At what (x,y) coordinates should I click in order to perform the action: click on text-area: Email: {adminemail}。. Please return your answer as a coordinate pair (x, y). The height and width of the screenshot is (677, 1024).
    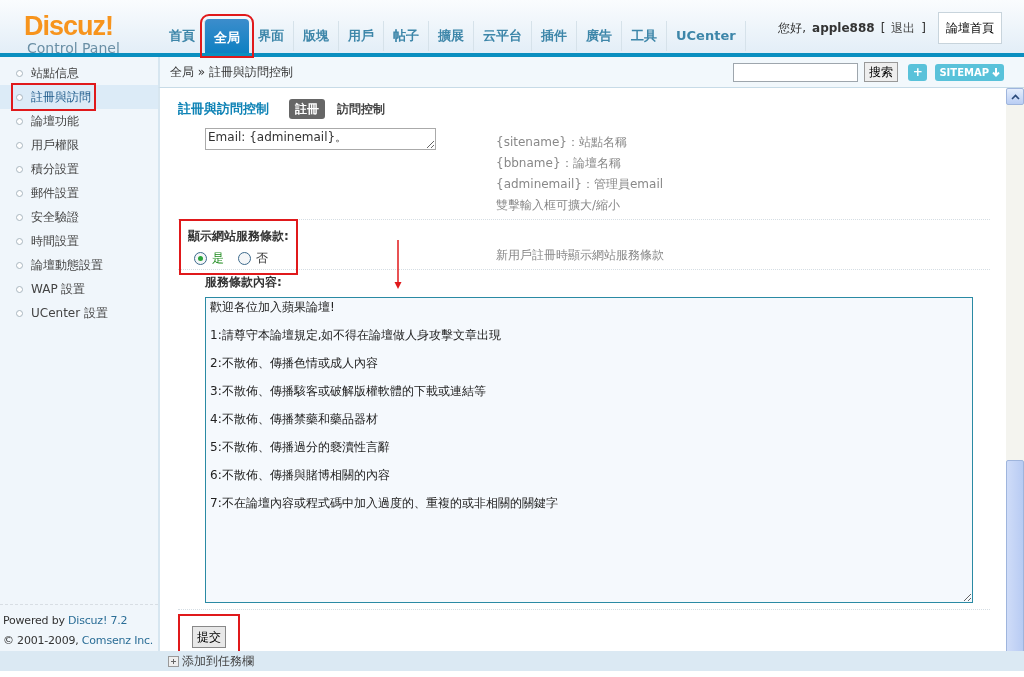
    Looking at the image, I should click on (320, 139).